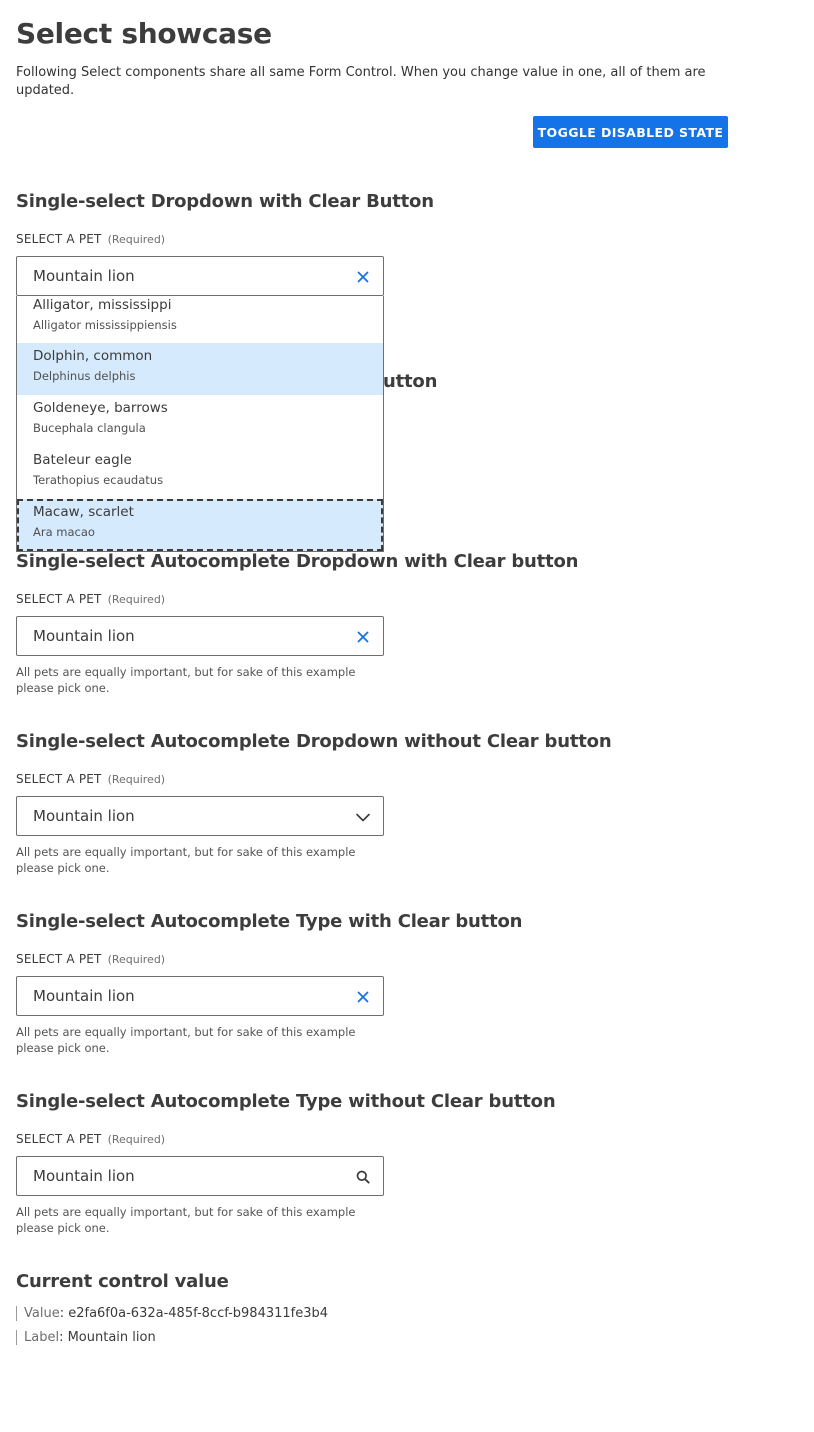  What do you see at coordinates (42, 1313) in the screenshot?
I see `value-key: Value` at bounding box center [42, 1313].